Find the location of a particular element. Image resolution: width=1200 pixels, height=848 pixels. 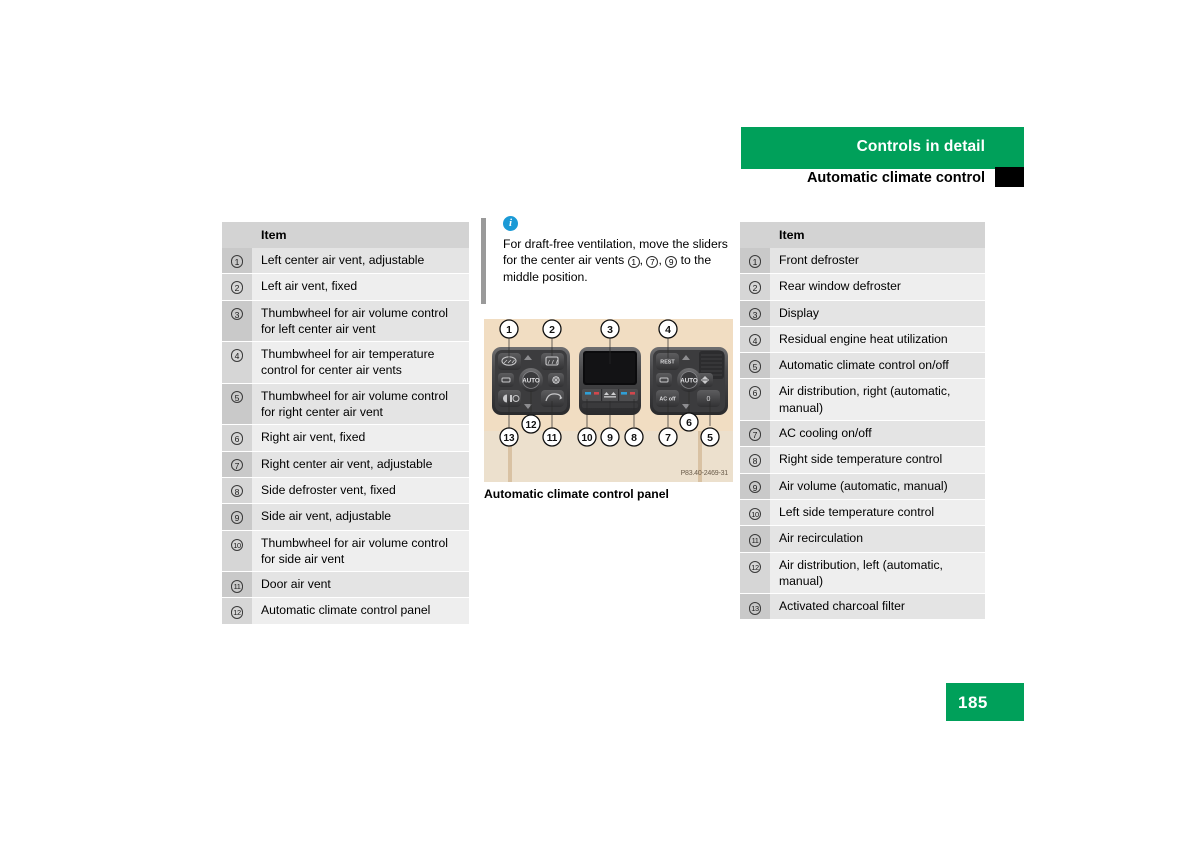

note-ref-7: 7 is located at coordinates (652, 262).